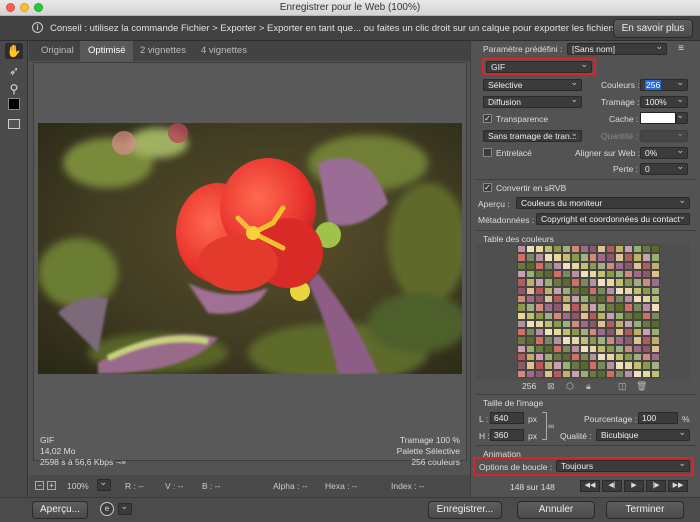  I want to click on last-frame-button: ▶▶, so click(678, 486).